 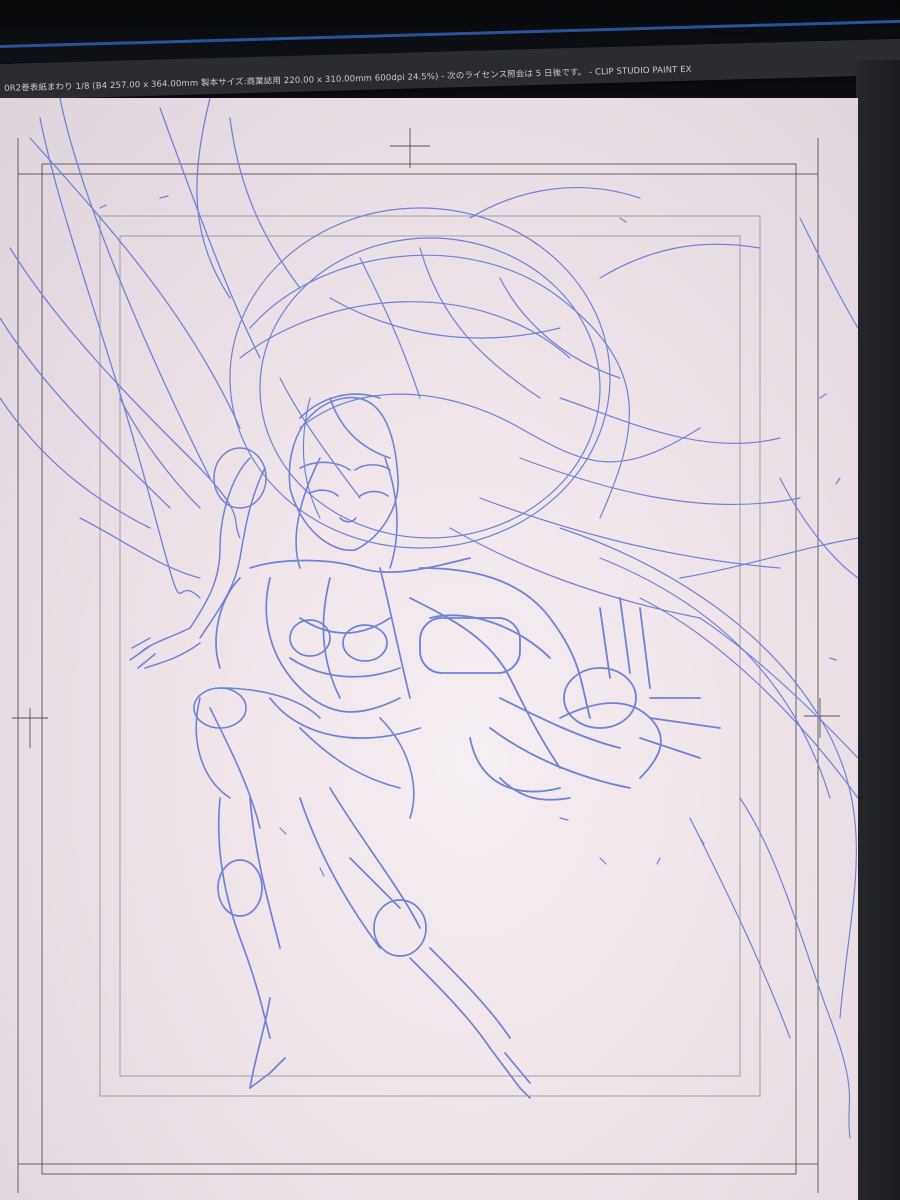 What do you see at coordinates (150, 348) in the screenshot?
I see `wing-strokes` at bounding box center [150, 348].